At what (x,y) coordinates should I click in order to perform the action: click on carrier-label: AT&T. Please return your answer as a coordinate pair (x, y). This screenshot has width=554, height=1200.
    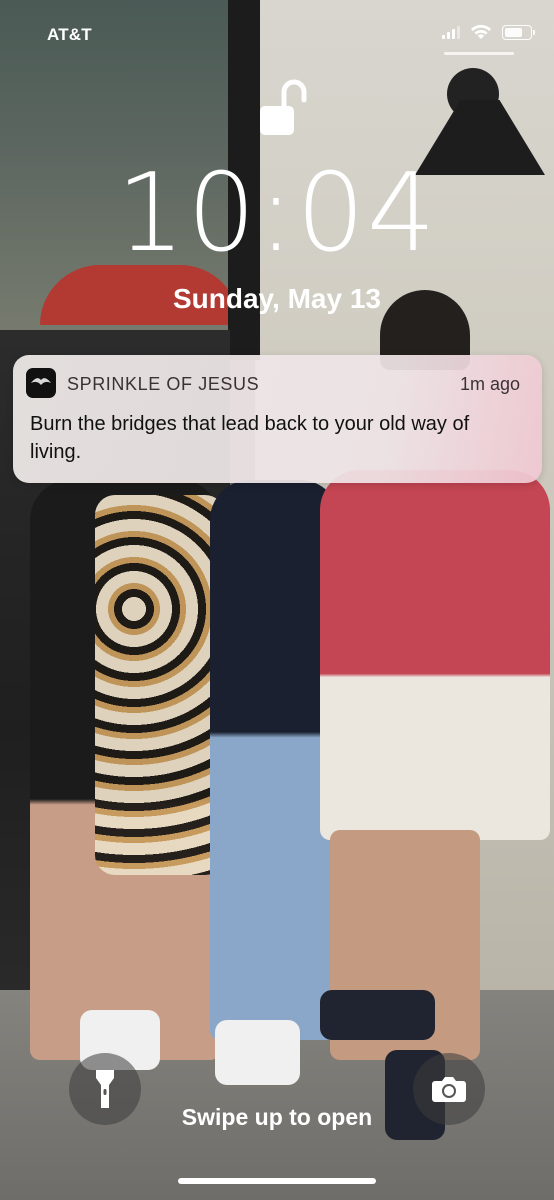
    Looking at the image, I should click on (69, 34).